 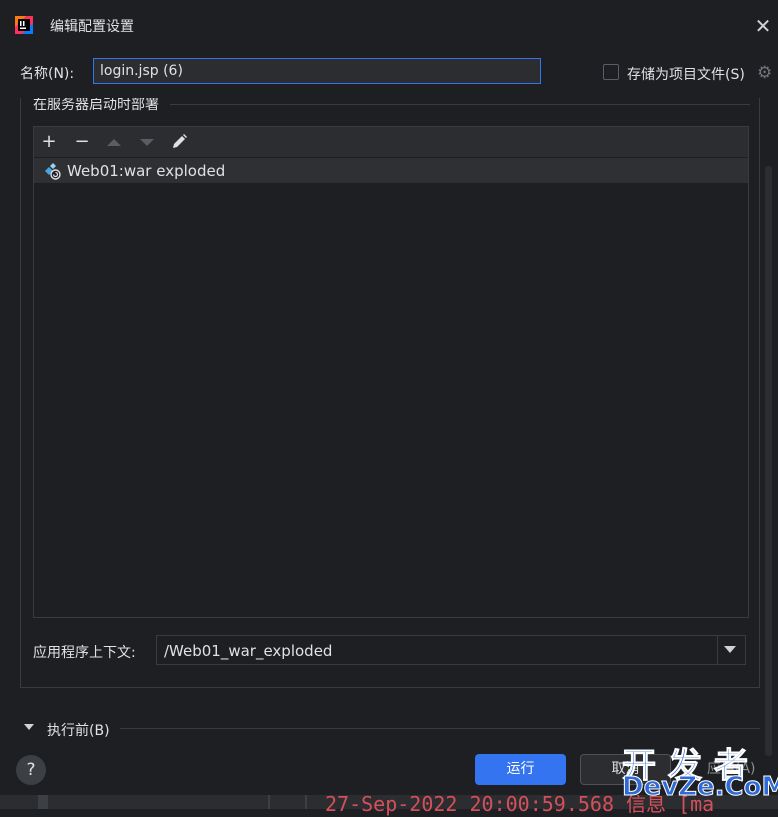 I want to click on artifact-icon, so click(x=53, y=171).